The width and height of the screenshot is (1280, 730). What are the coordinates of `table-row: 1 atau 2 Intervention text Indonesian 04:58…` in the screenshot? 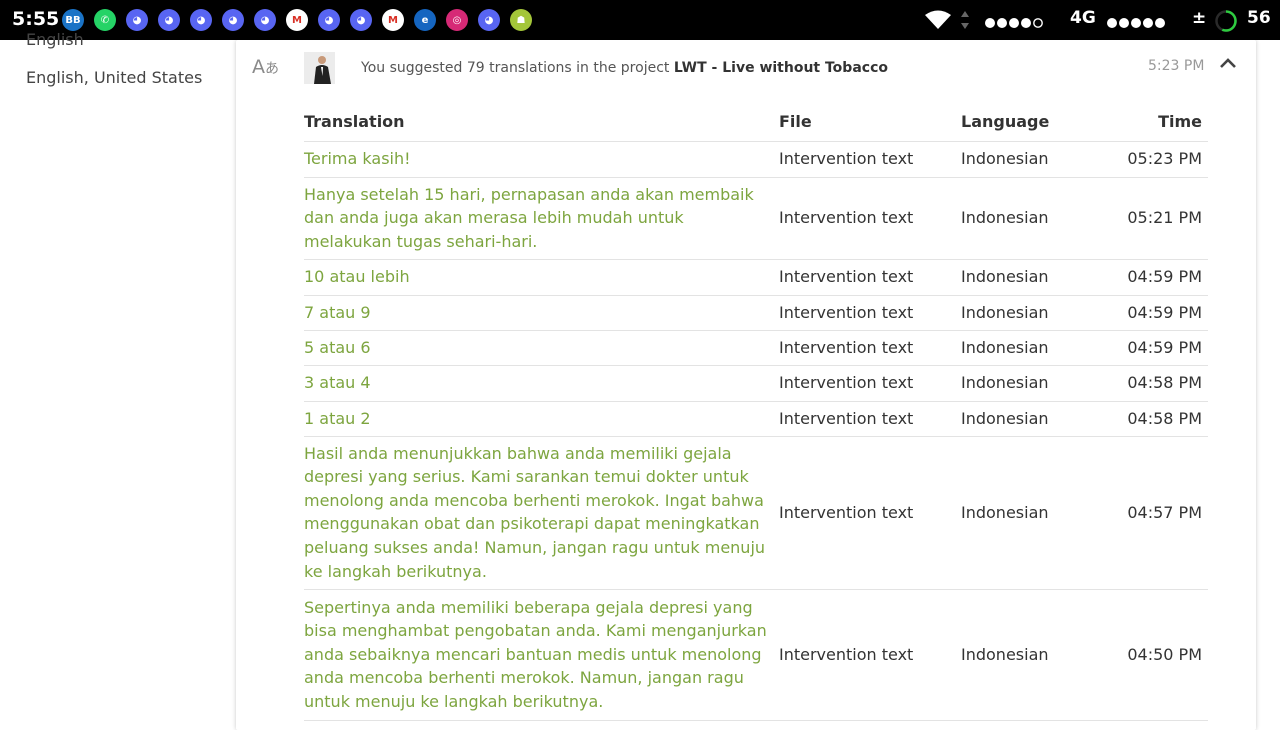 It's located at (756, 418).